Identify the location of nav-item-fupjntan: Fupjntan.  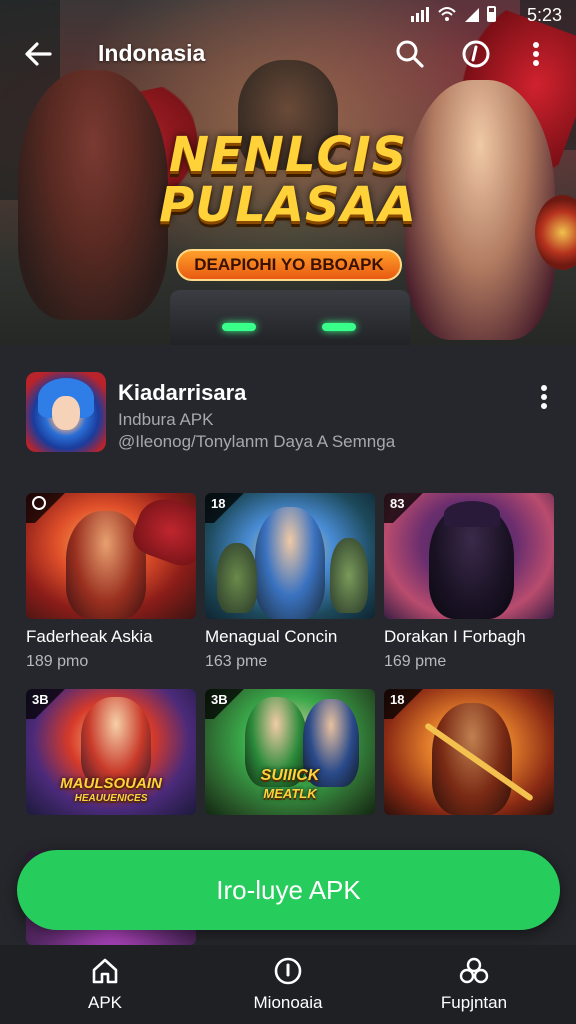
(474, 984).